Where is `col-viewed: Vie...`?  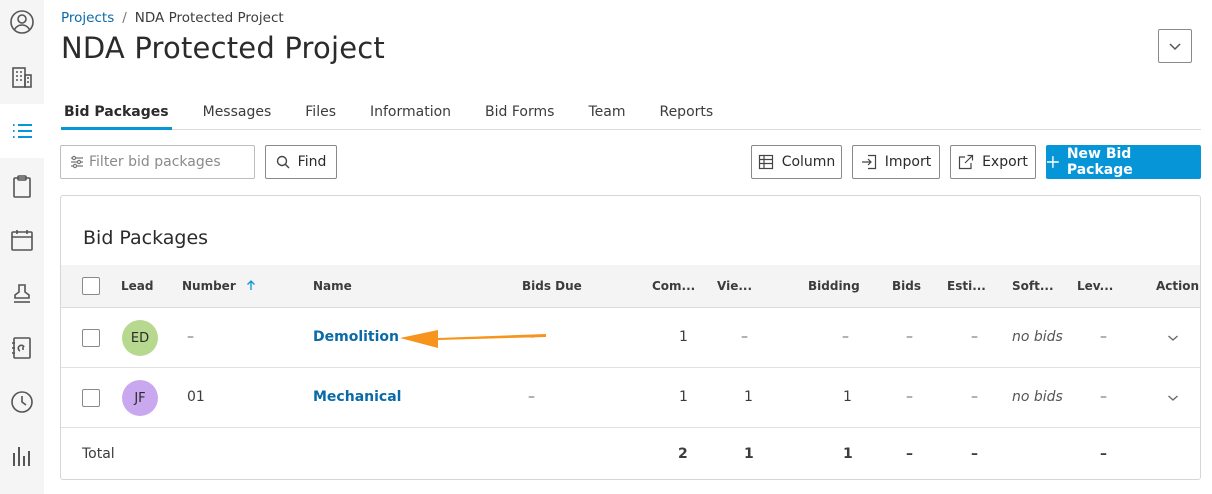
col-viewed: Vie... is located at coordinates (734, 286).